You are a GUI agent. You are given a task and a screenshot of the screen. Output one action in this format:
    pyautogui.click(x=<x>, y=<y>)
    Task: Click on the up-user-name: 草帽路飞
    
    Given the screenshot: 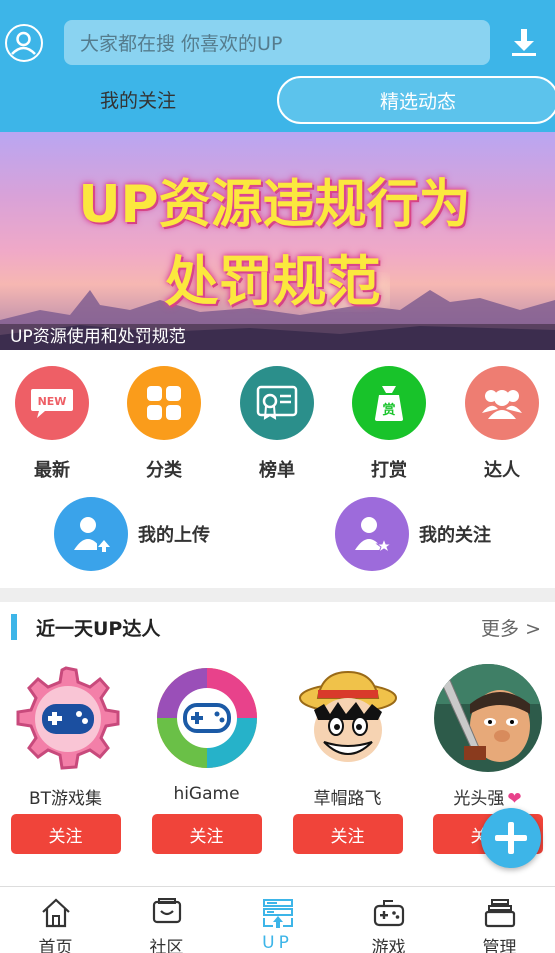 What is the action you would take?
    pyautogui.click(x=347, y=799)
    